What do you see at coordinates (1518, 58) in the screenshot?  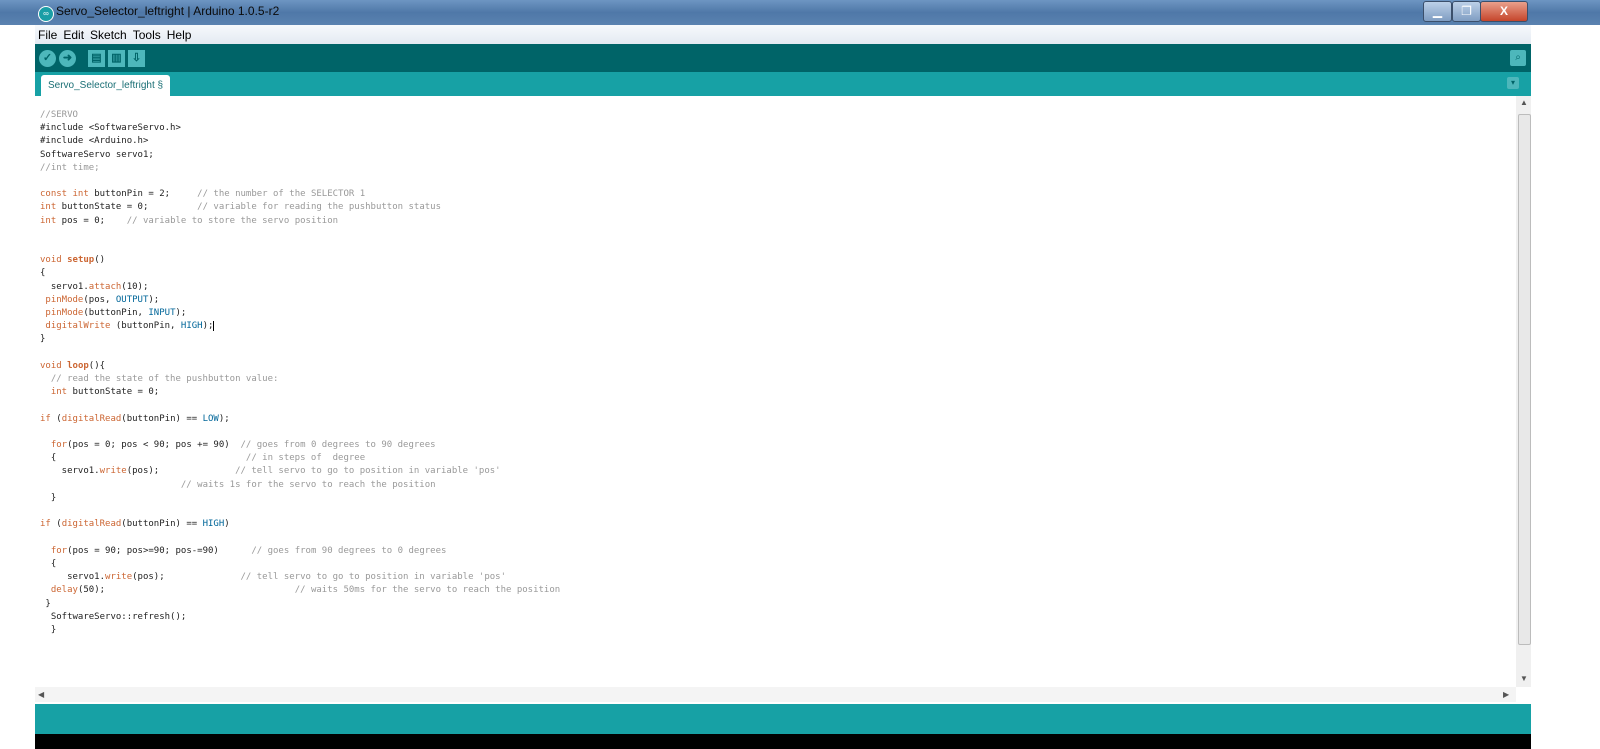 I see `serial-monitor-icon: ⌕` at bounding box center [1518, 58].